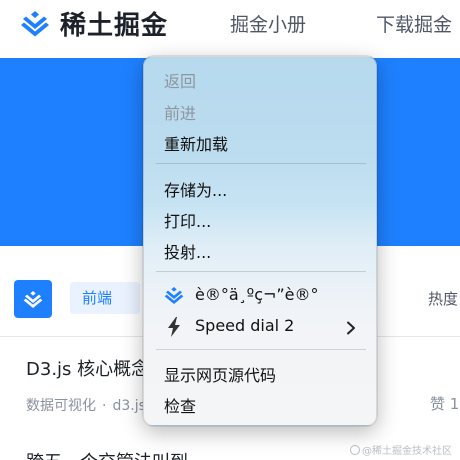  I want to click on category-tag-frontend: 前端, so click(105, 298).